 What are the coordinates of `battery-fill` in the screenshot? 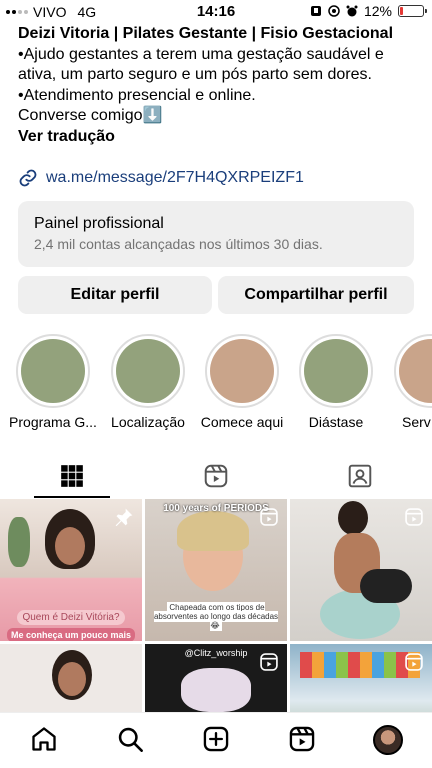 It's located at (401, 11).